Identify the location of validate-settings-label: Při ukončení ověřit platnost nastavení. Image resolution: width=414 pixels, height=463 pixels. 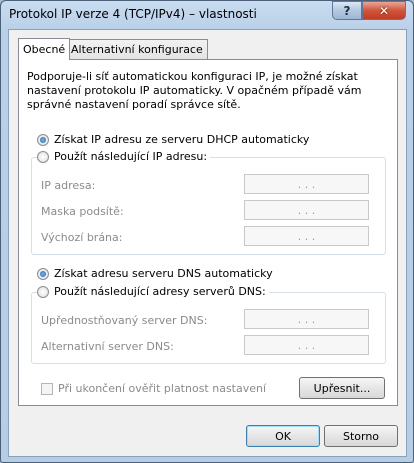
(162, 388).